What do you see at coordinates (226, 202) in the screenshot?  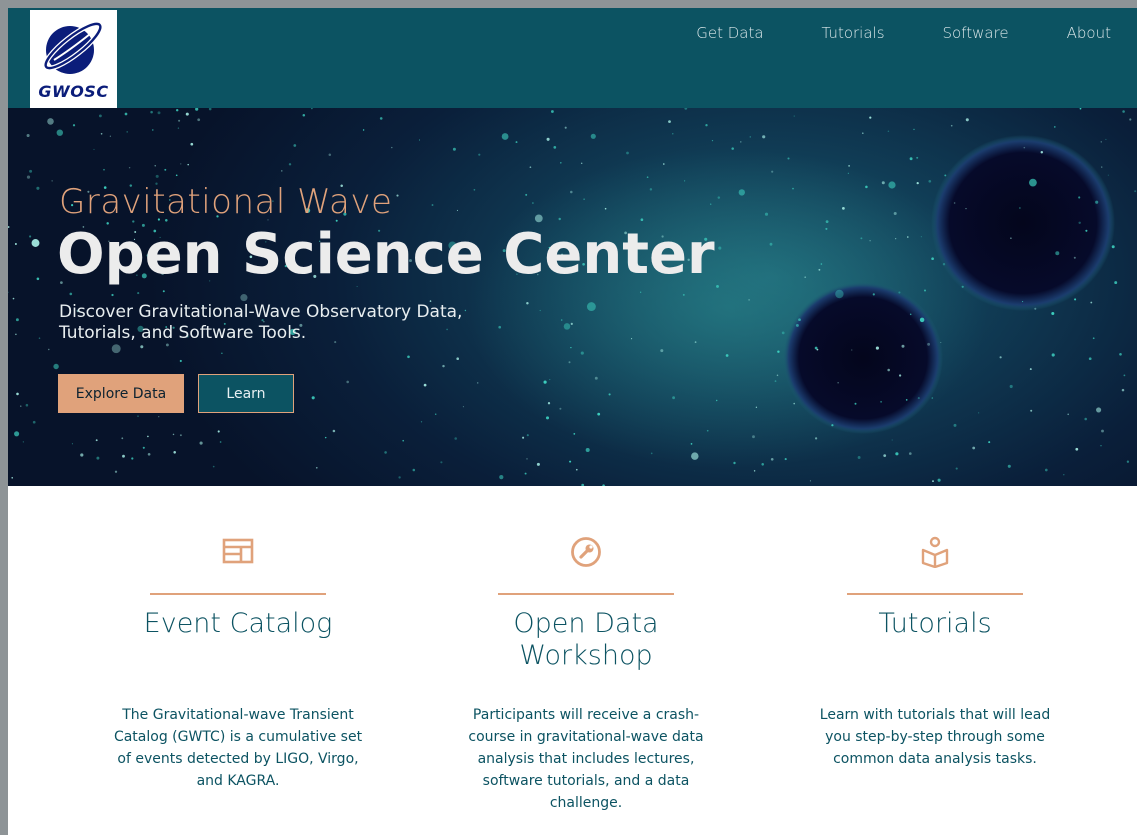 I see `hero-subtitle: Gravitational Wave` at bounding box center [226, 202].